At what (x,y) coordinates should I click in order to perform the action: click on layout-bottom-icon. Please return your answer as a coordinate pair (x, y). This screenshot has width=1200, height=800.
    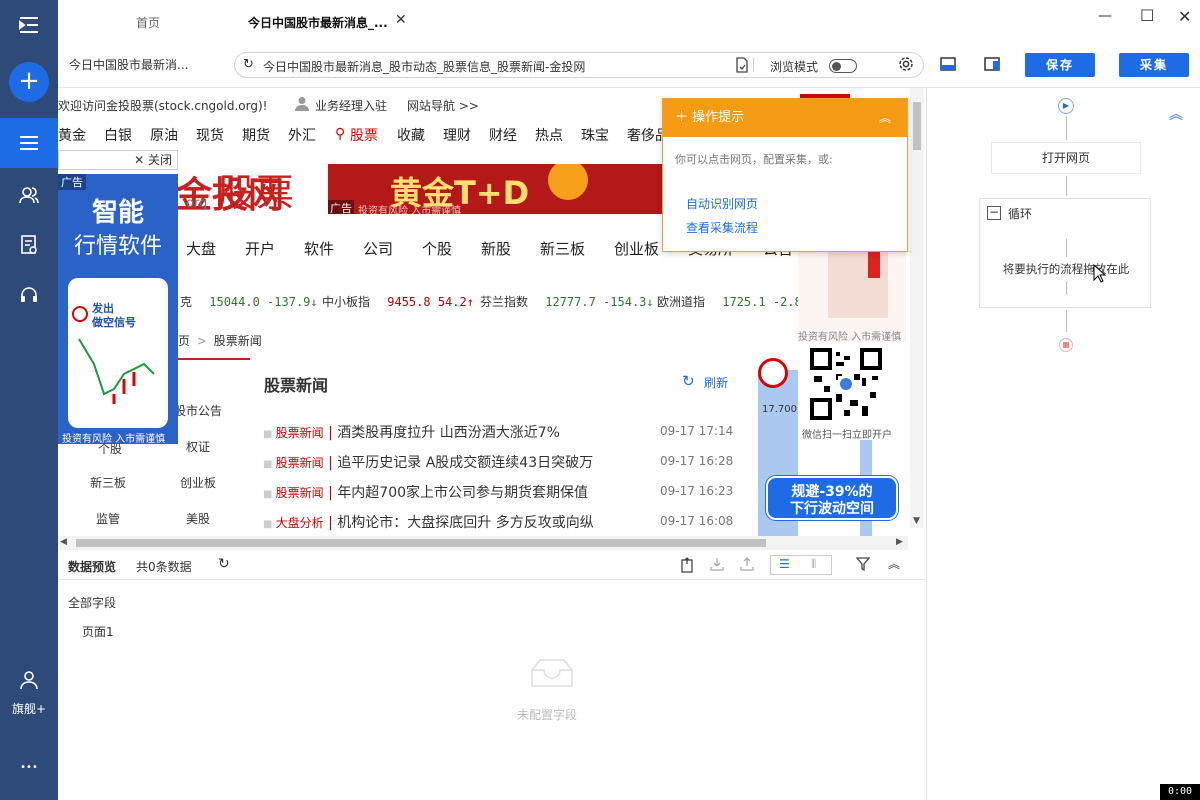
    Looking at the image, I should click on (948, 65).